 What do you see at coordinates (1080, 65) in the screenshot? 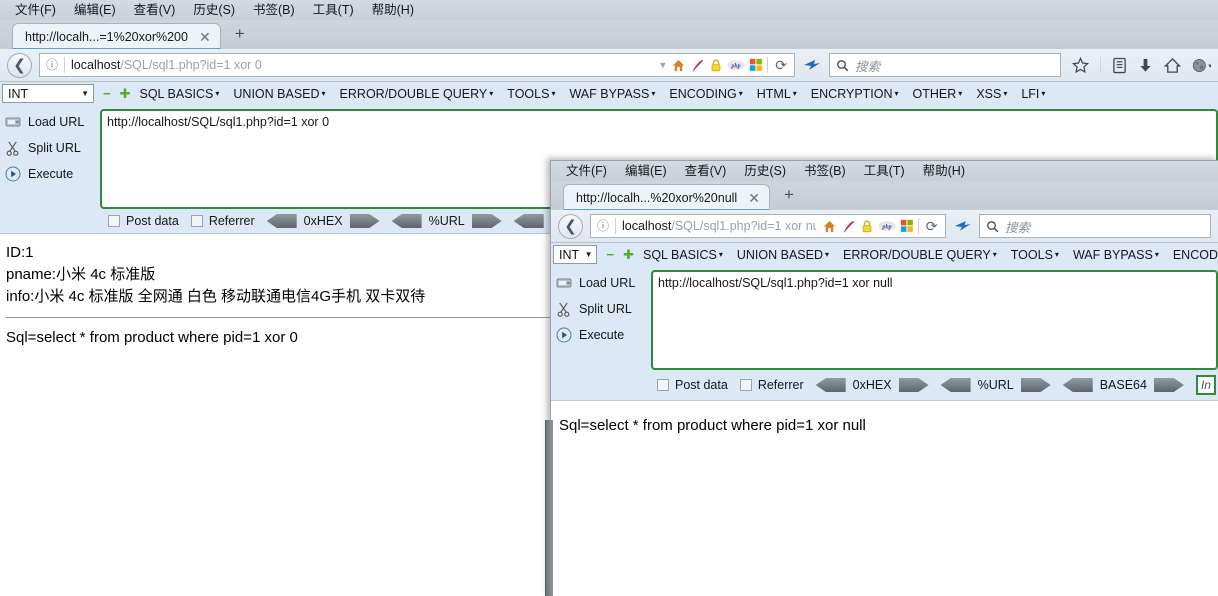
I see `bookmark-star-icon` at bounding box center [1080, 65].